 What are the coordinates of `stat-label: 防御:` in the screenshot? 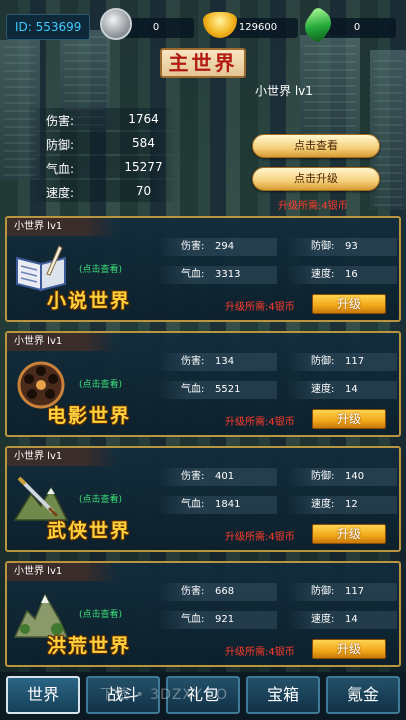 It's located at (60, 145).